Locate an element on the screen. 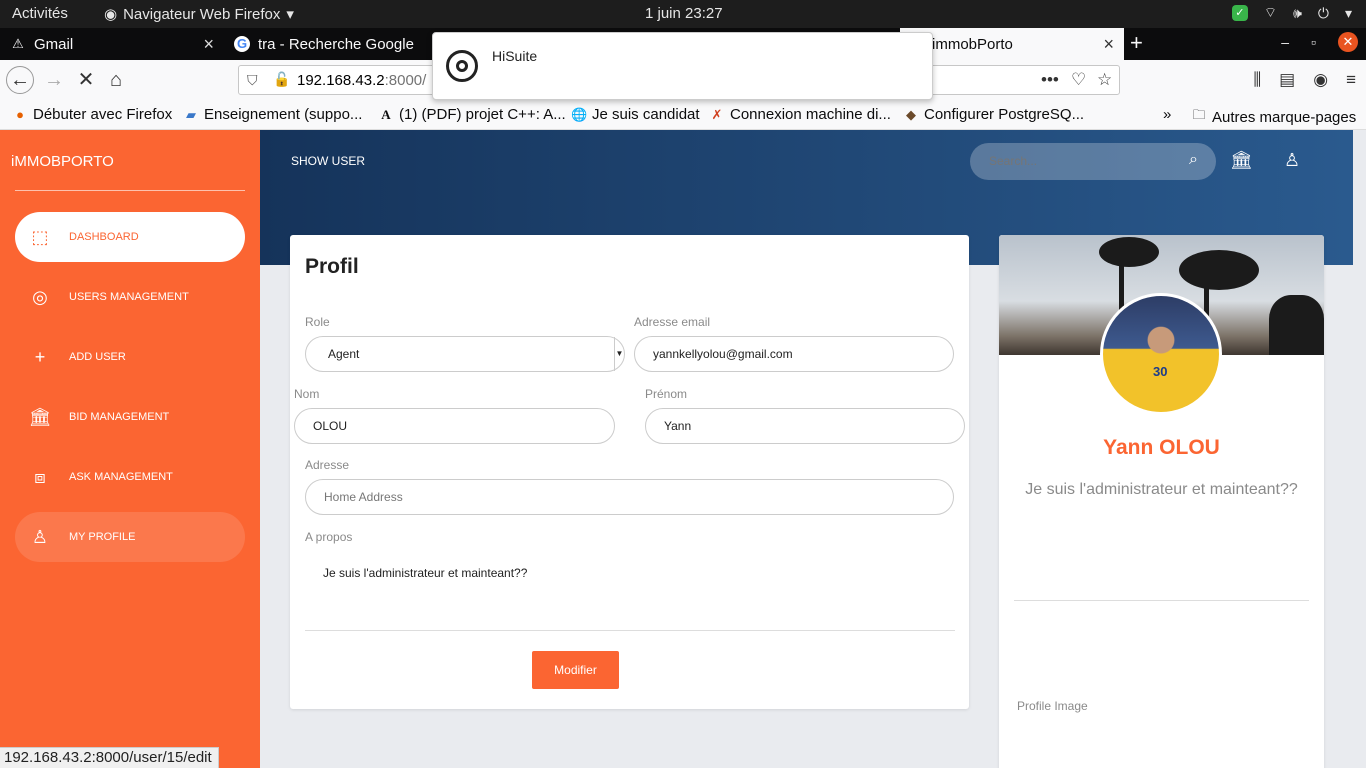  hisuite-icon is located at coordinates (462, 66).